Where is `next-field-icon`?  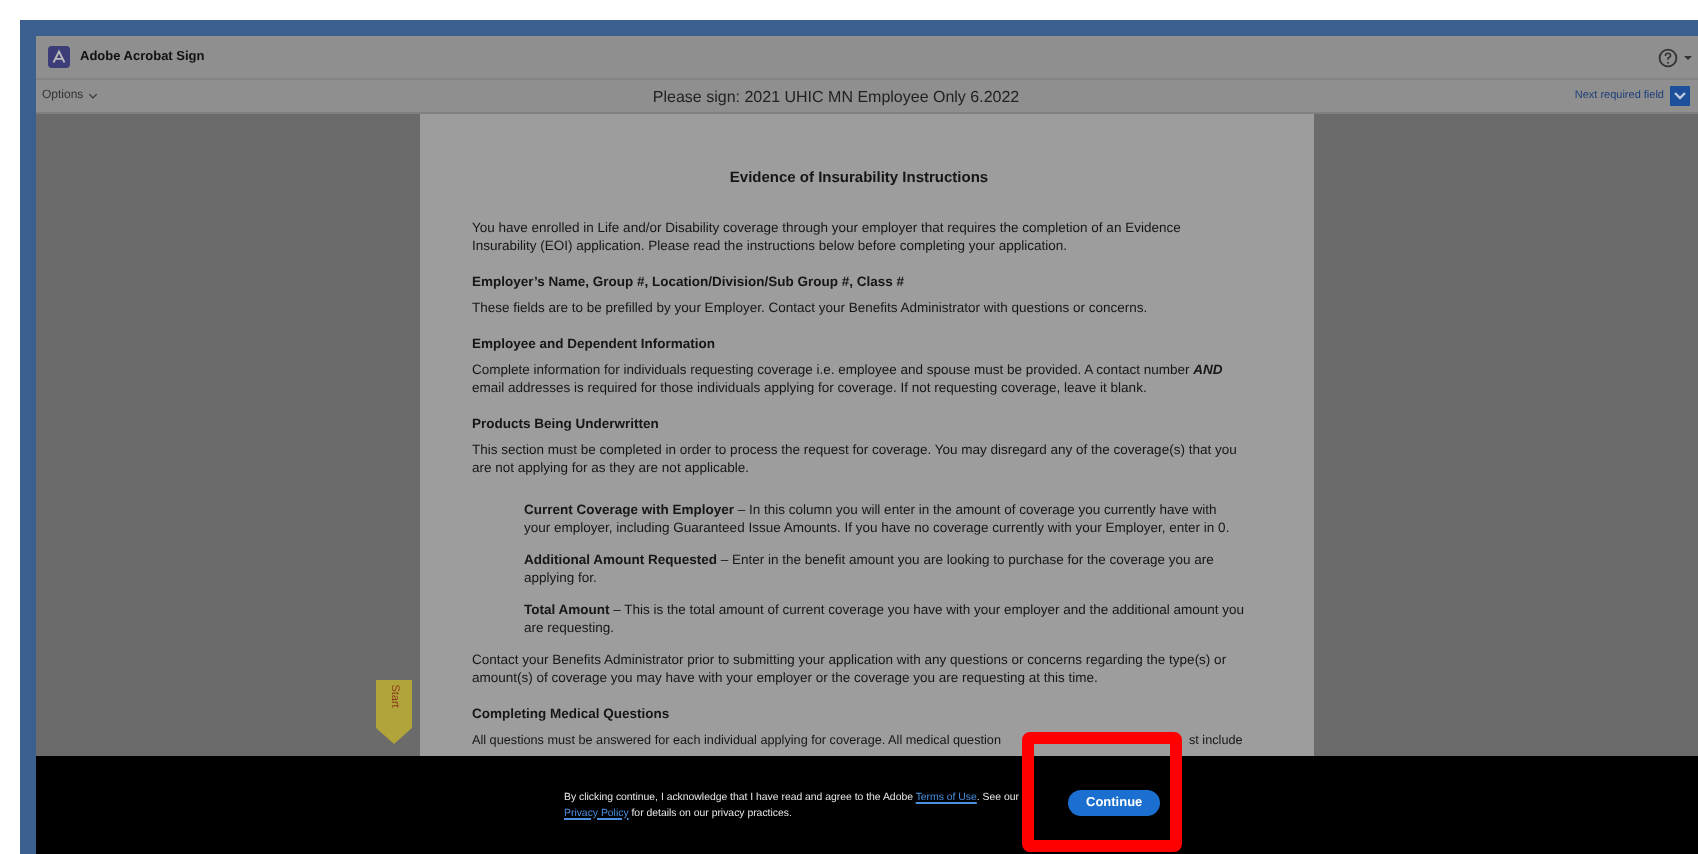 next-field-icon is located at coordinates (1680, 96).